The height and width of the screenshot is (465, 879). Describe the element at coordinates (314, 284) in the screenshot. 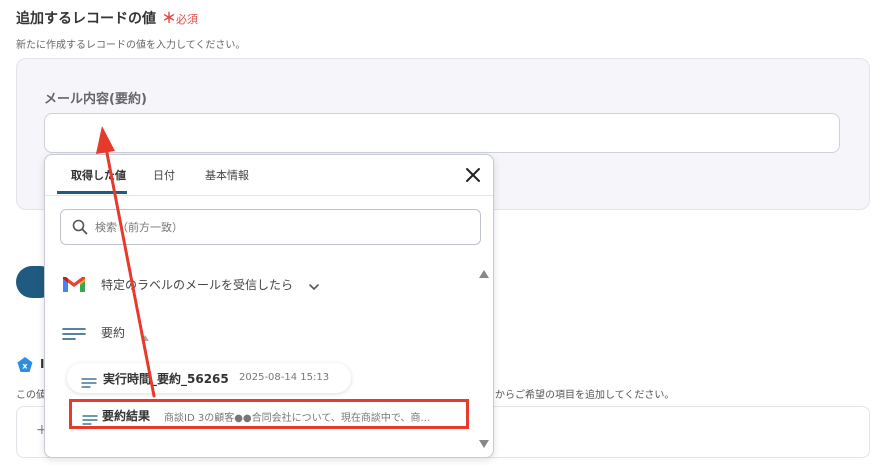

I see `chevron-down-icon` at that location.